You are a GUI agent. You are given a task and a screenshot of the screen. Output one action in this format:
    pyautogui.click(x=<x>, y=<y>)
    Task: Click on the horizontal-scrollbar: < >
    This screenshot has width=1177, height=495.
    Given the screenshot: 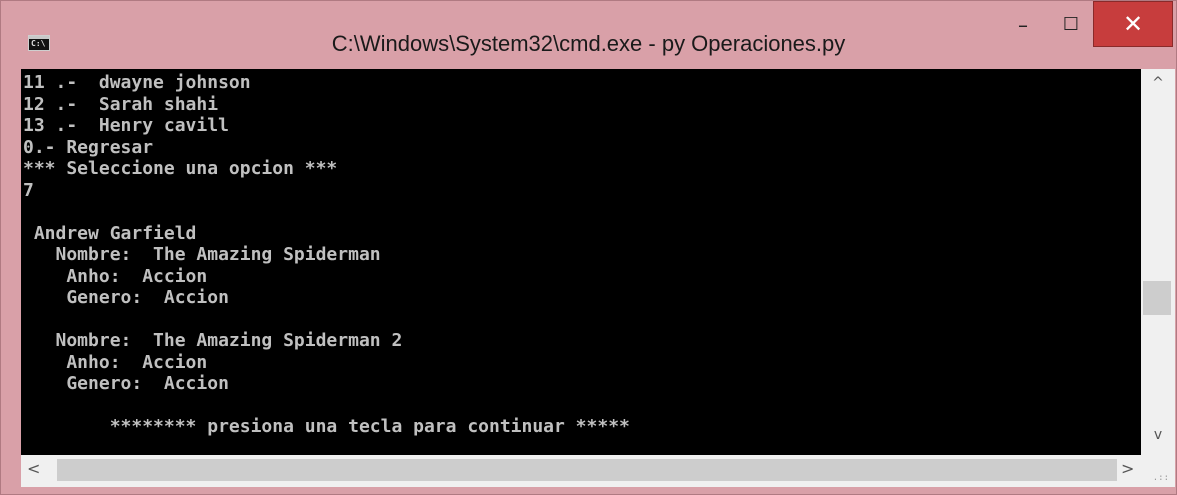 What is the action you would take?
    pyautogui.click(x=581, y=471)
    